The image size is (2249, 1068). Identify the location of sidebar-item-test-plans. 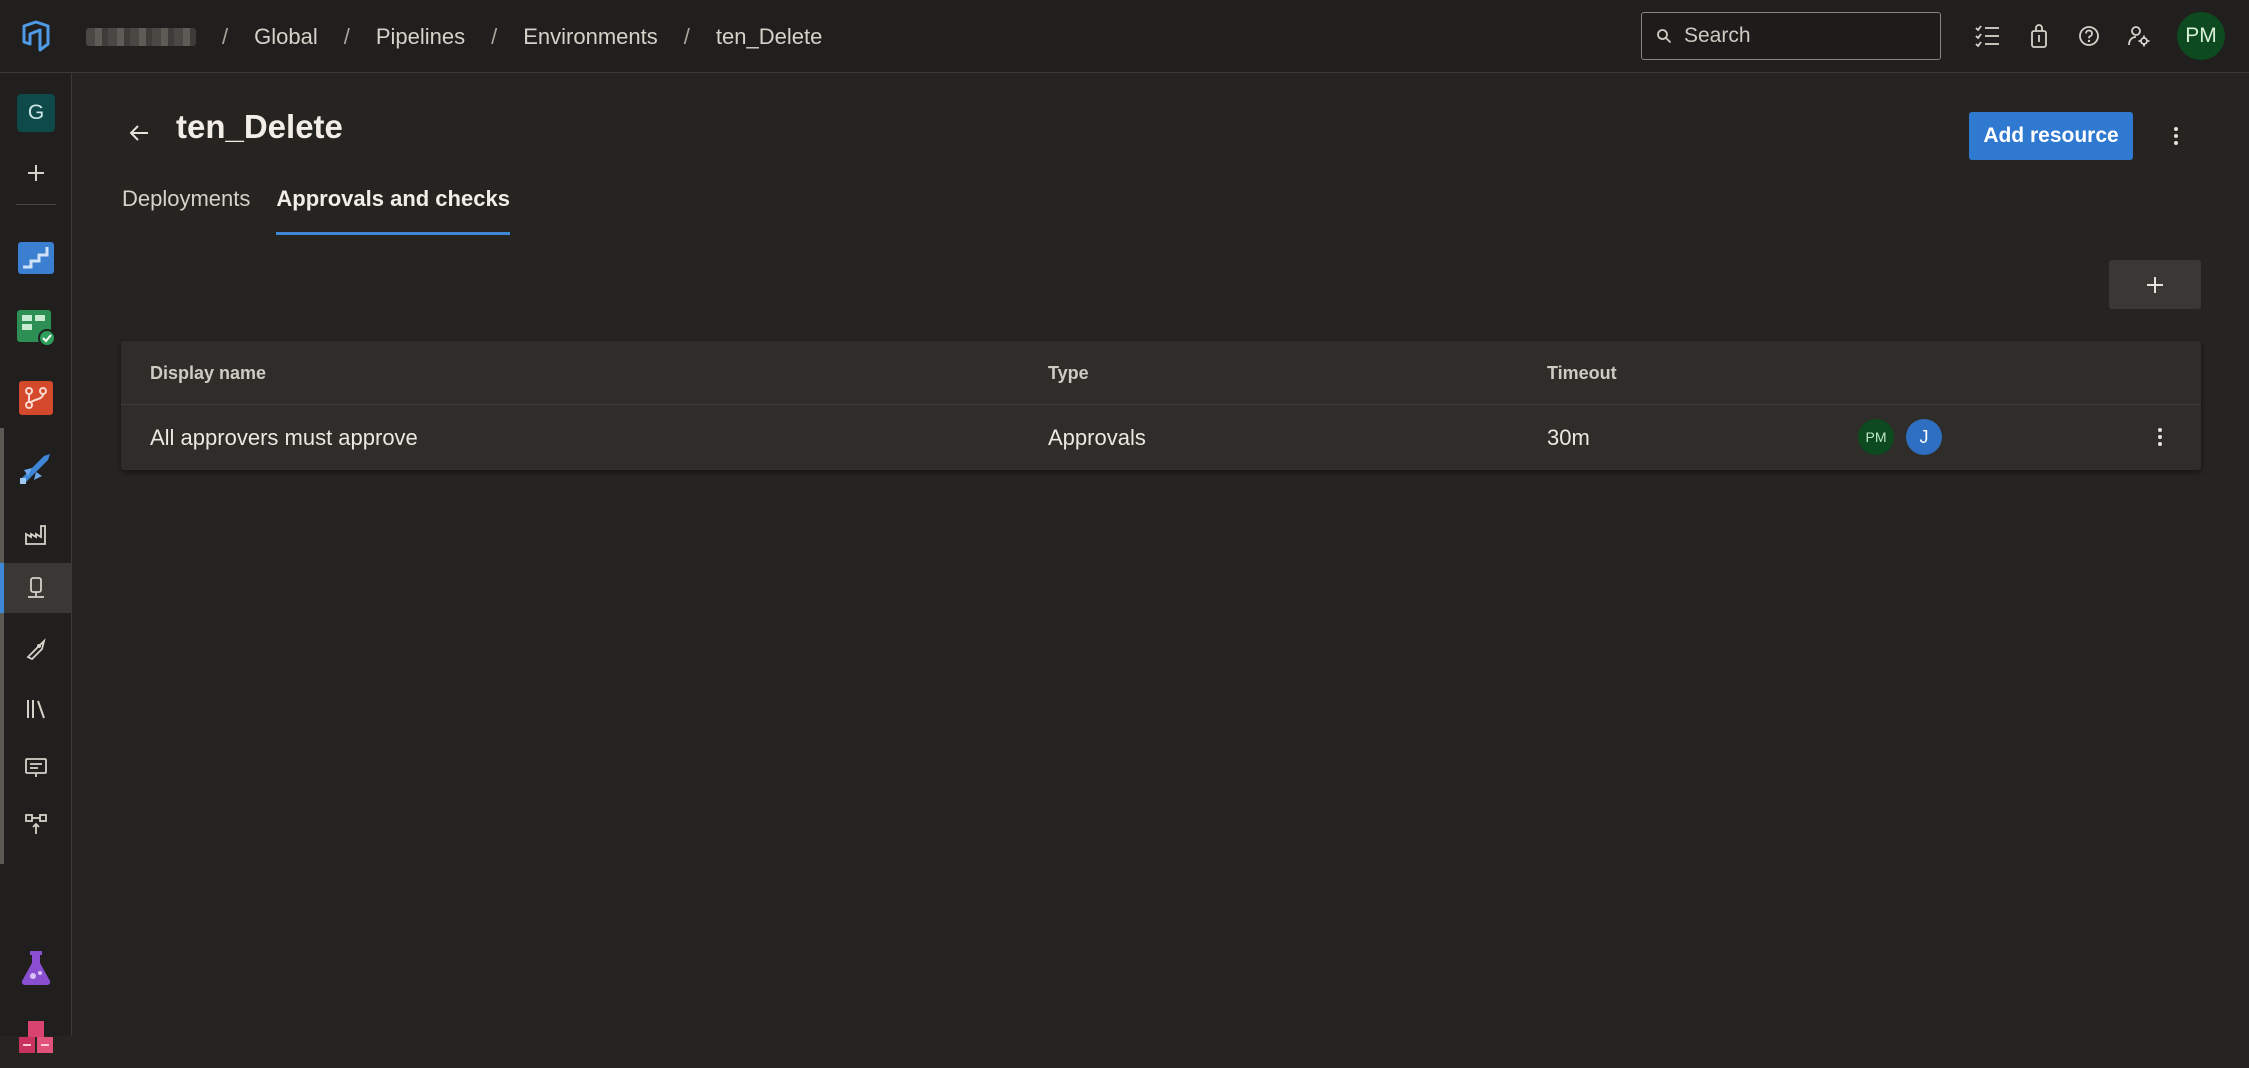
(36, 968).